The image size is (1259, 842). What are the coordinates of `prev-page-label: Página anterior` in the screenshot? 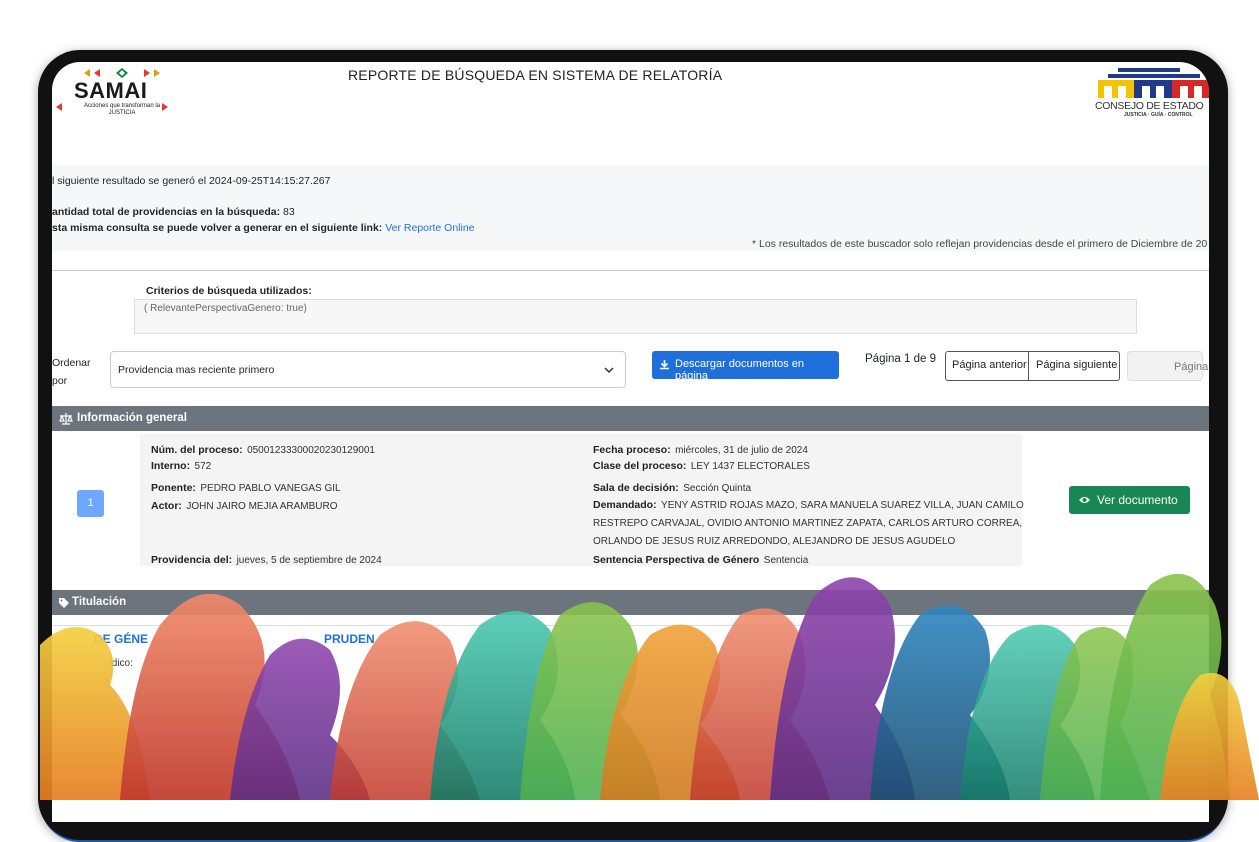 It's located at (989, 365).